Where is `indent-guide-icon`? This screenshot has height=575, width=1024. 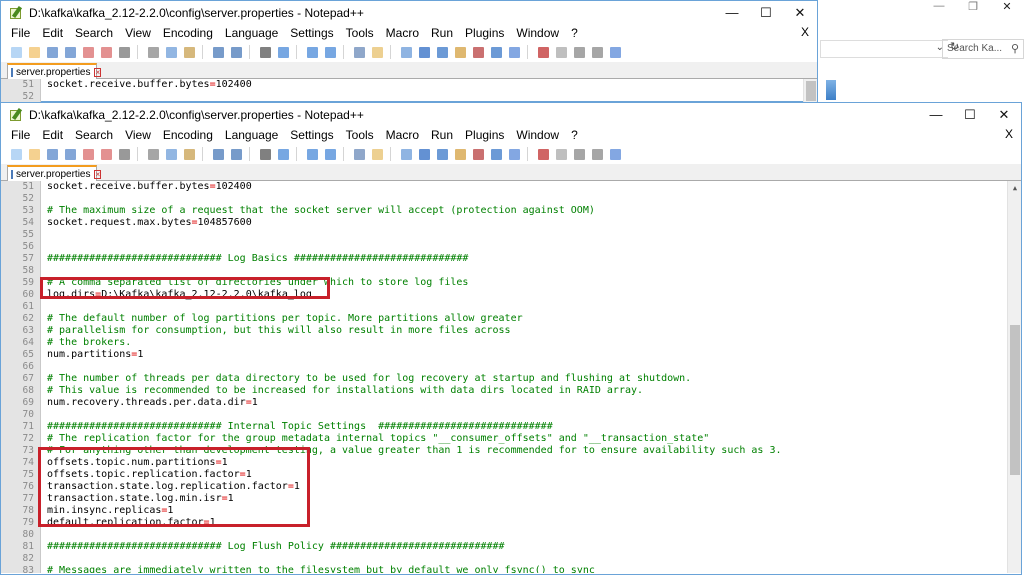 indent-guide-icon is located at coordinates (442, 154).